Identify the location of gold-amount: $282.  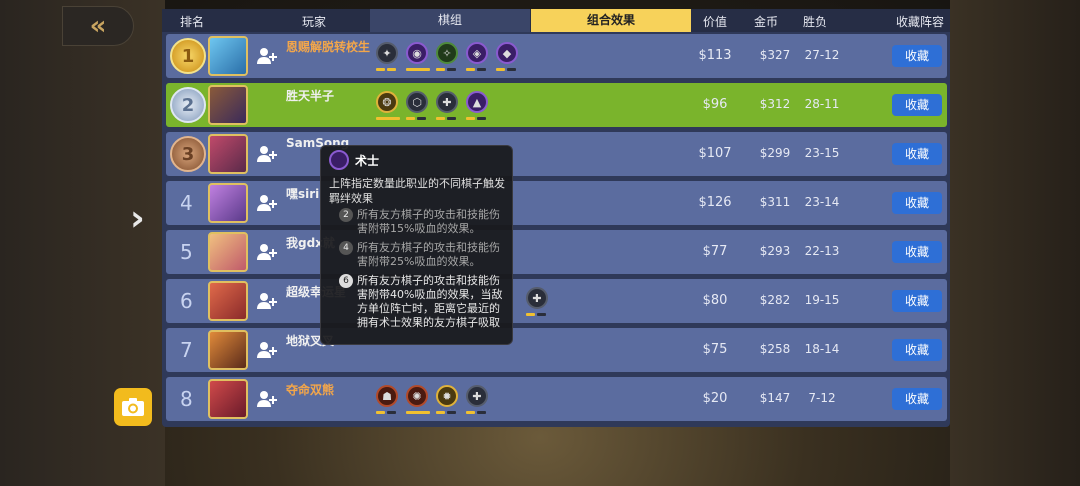
(775, 300).